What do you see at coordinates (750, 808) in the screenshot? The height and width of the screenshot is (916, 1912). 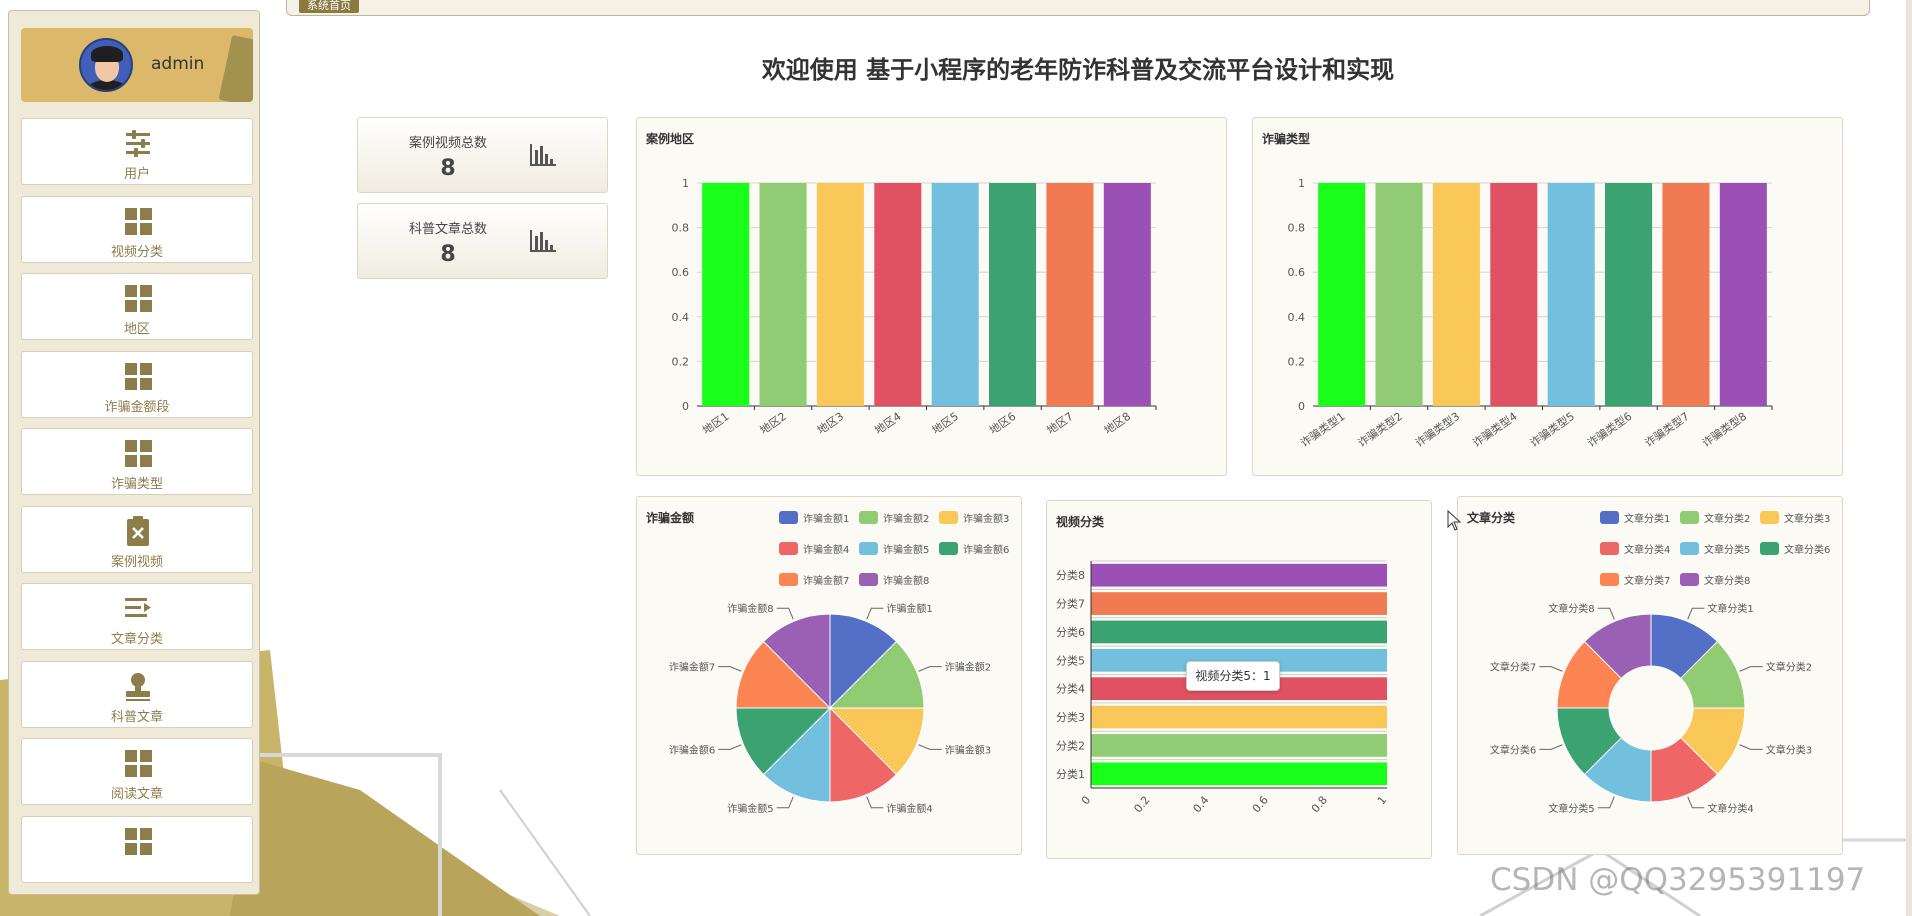 I see `slice-label: 诈骗金额5` at bounding box center [750, 808].